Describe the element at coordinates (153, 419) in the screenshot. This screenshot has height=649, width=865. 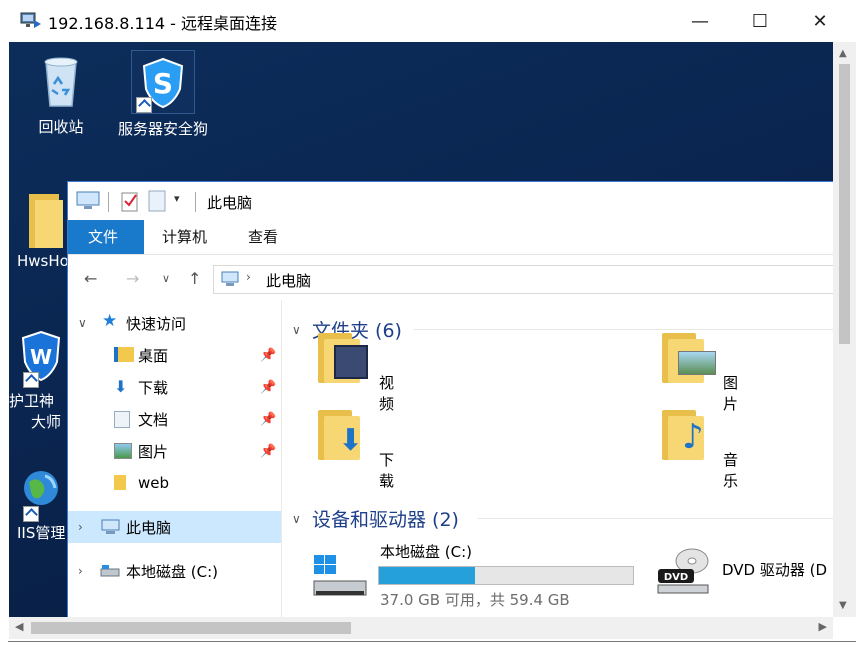
I see `nav-label: 文档` at that location.